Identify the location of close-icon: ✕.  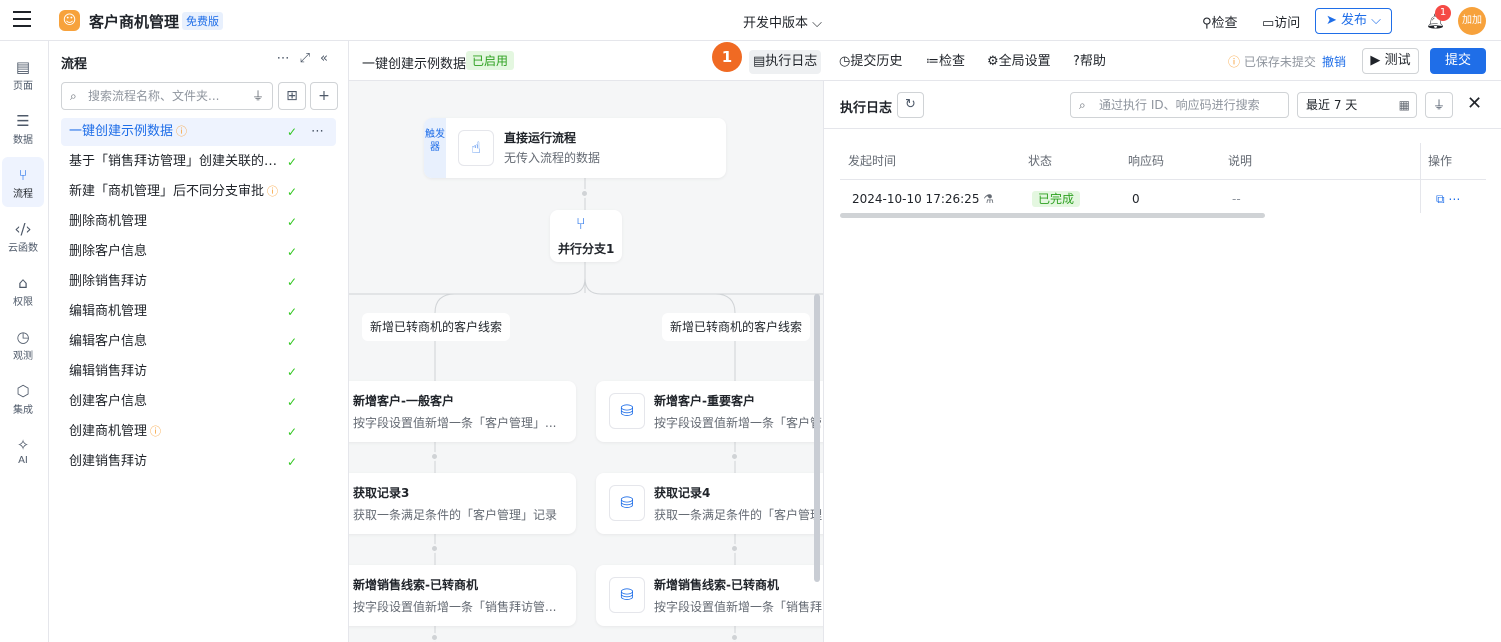
(1474, 103).